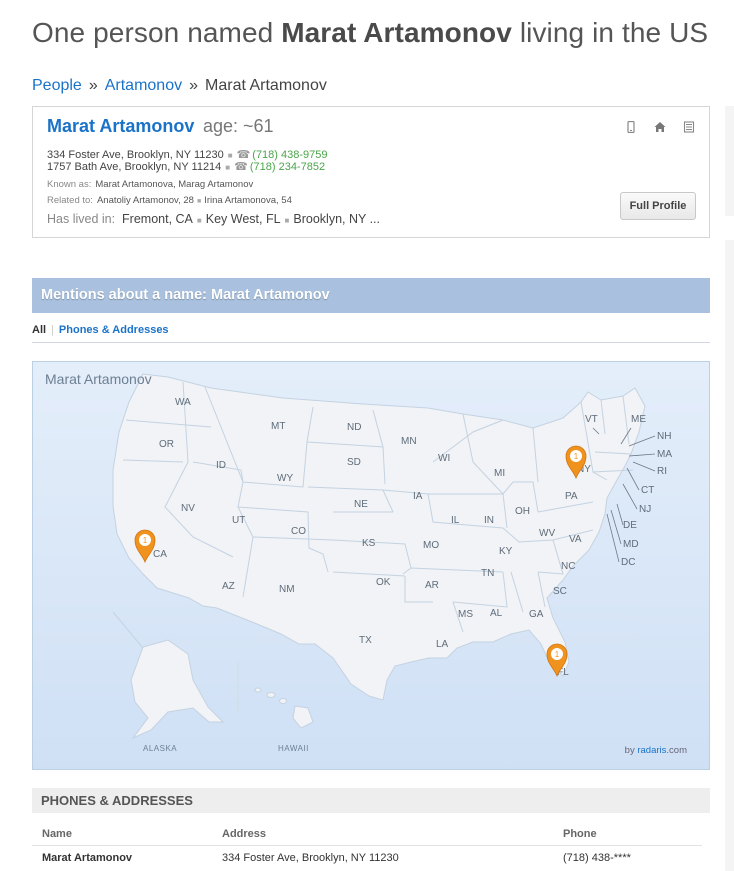 This screenshot has height=871, width=734. What do you see at coordinates (642, 455) in the screenshot?
I see `leader-line-ma` at bounding box center [642, 455].